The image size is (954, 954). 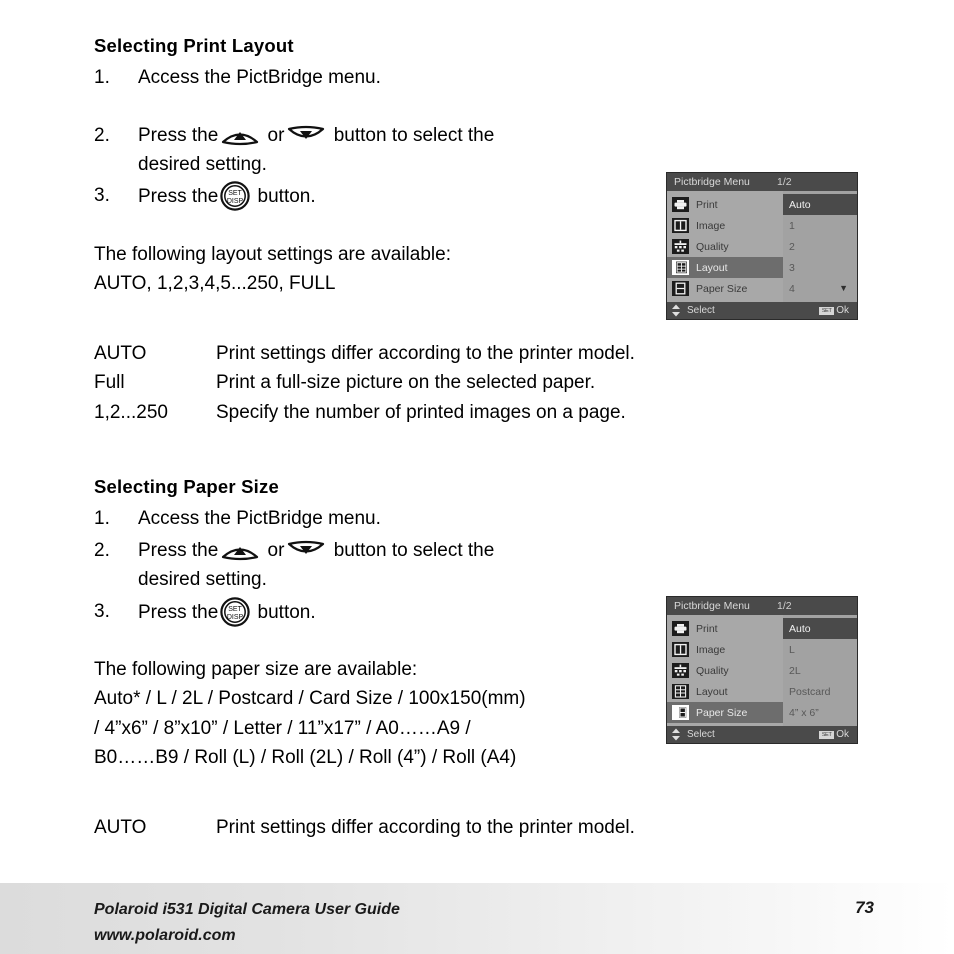 I want to click on lcd-value-label: 1, so click(x=792, y=225).